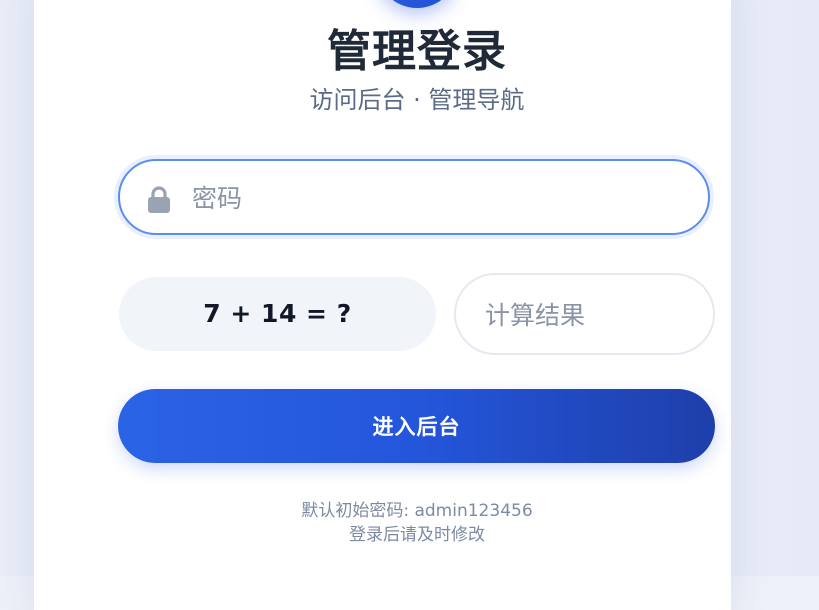 The image size is (819, 610). What do you see at coordinates (416, 426) in the screenshot?
I see `submit-button: 进入后台` at bounding box center [416, 426].